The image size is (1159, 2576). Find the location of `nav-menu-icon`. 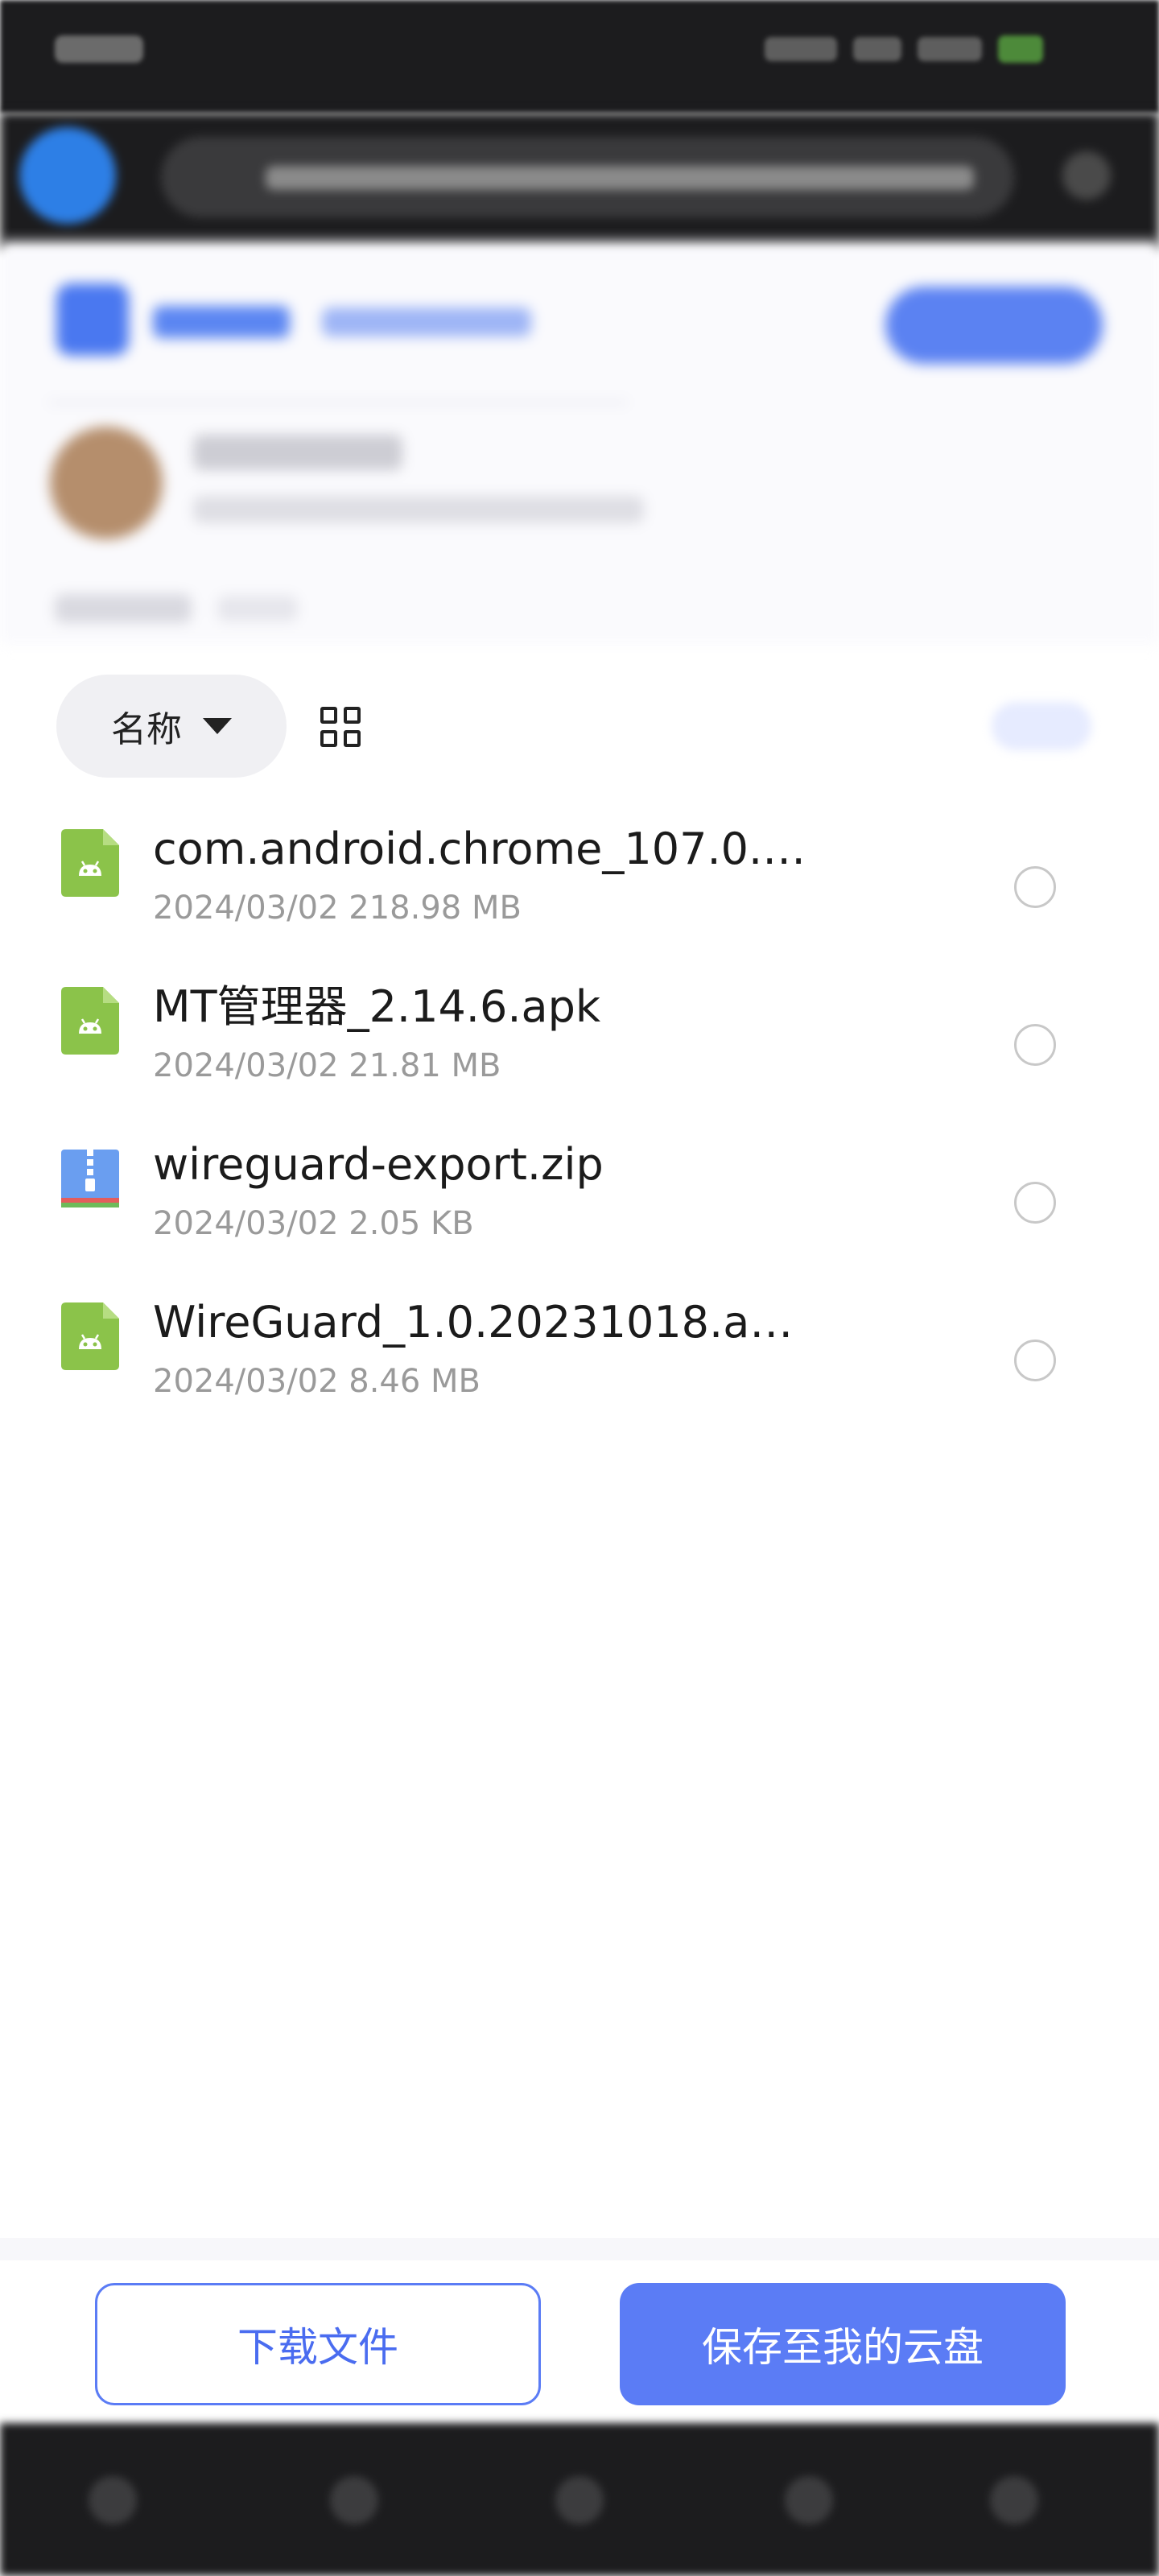

nav-menu-icon is located at coordinates (1014, 2500).